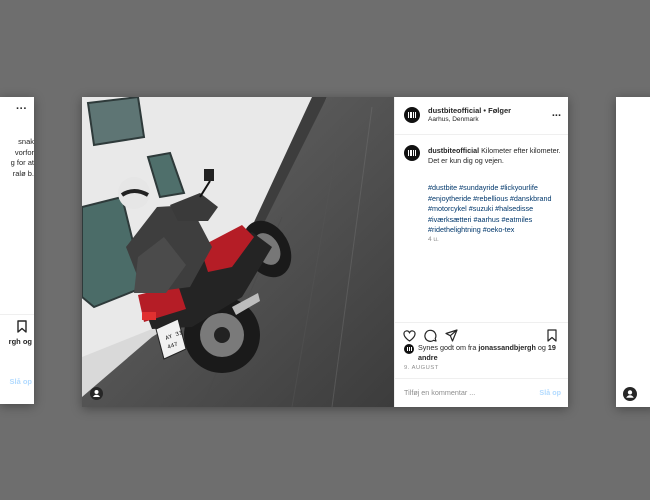 This screenshot has height=500, width=650. Describe the element at coordinates (21, 109) in the screenshot. I see `more-options-icon: ···` at that location.